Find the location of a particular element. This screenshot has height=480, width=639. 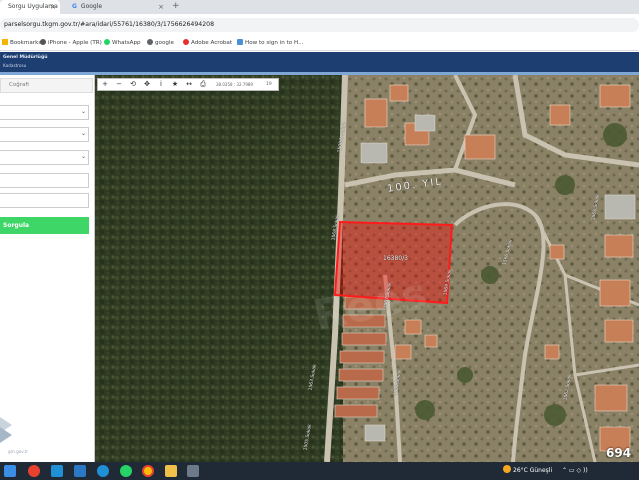

bookmark-google: google is located at coordinates (160, 43).